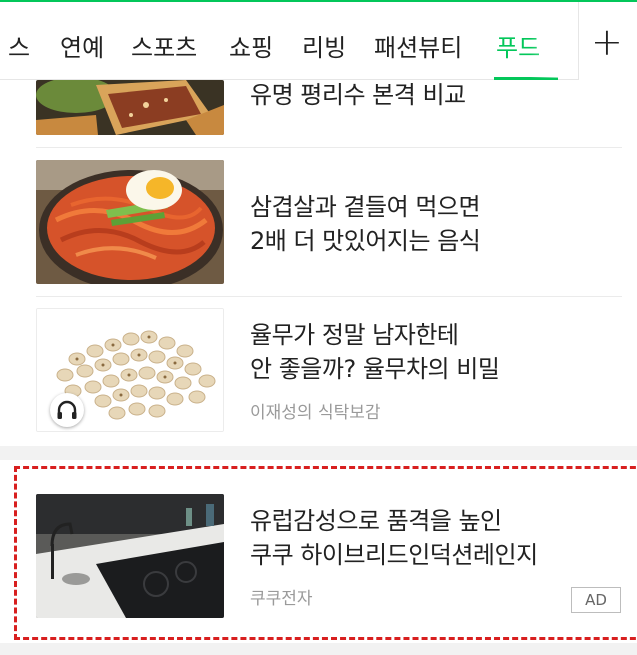 The image size is (637, 655). I want to click on article-title: 삼겹살과 곁들여 먹으면 2배 더 맛있어지는 음식, so click(365, 224).